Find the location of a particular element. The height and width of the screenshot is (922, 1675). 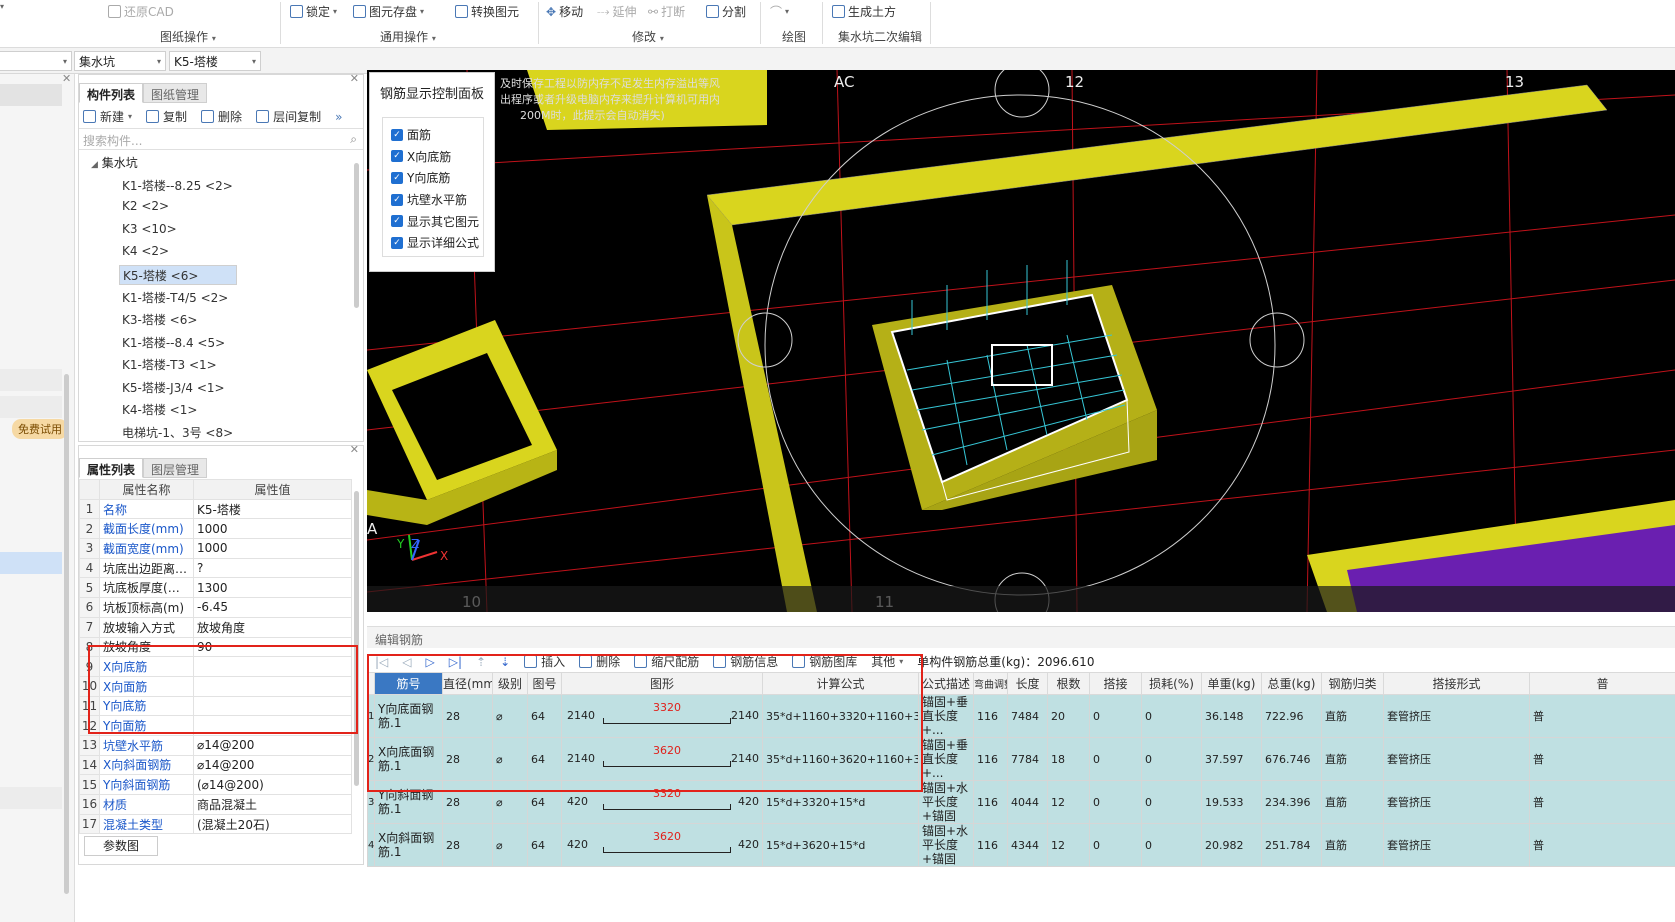

option-show-other-elements: ✓ 显示其它图元 is located at coordinates (437, 221).